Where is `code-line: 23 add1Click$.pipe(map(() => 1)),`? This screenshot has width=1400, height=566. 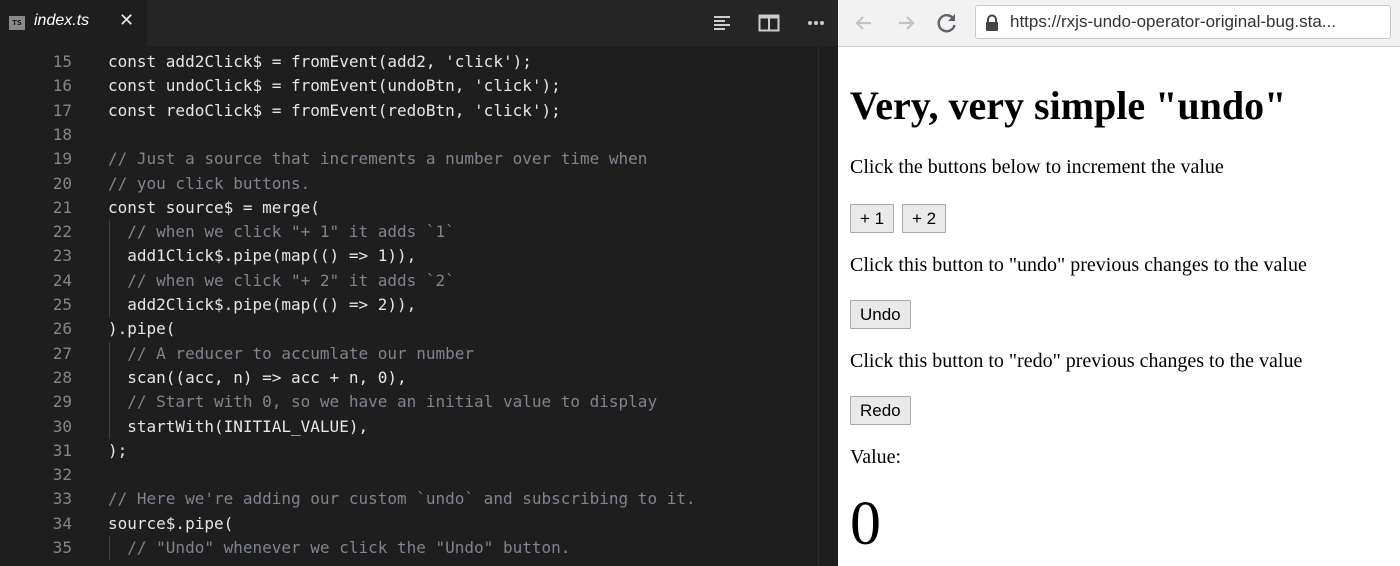 code-line: 23 add1Click$.pipe(map(() => 1)), is located at coordinates (410, 256).